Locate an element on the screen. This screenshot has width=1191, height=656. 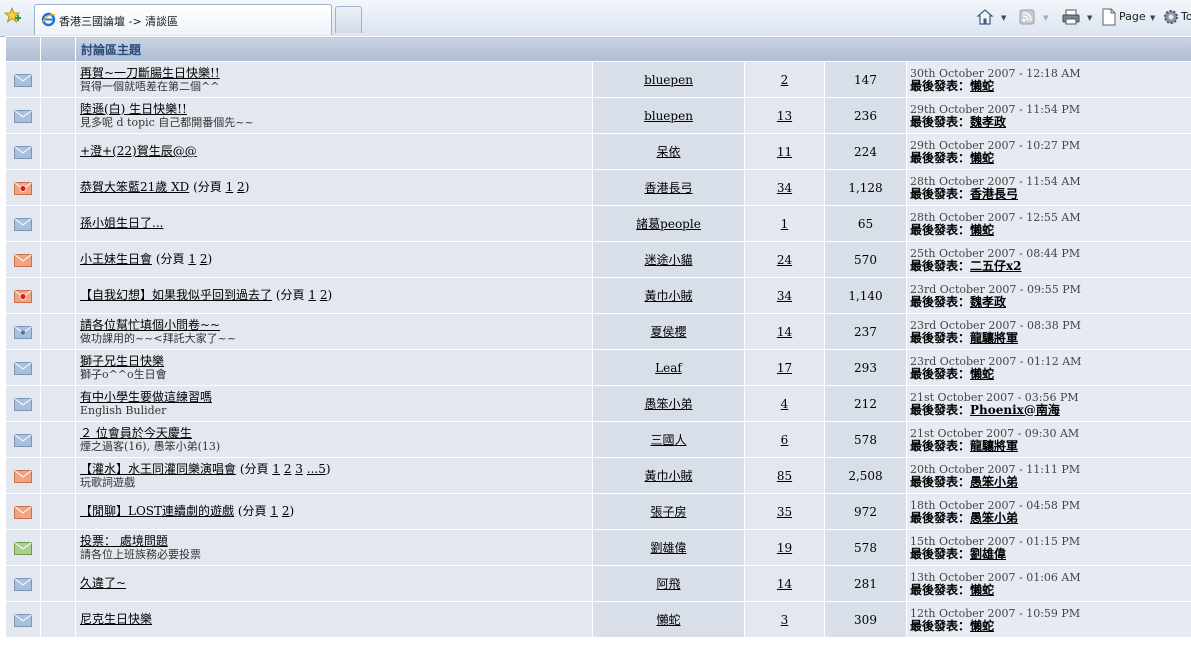
last-post-label: 最後發表： is located at coordinates (940, 373).